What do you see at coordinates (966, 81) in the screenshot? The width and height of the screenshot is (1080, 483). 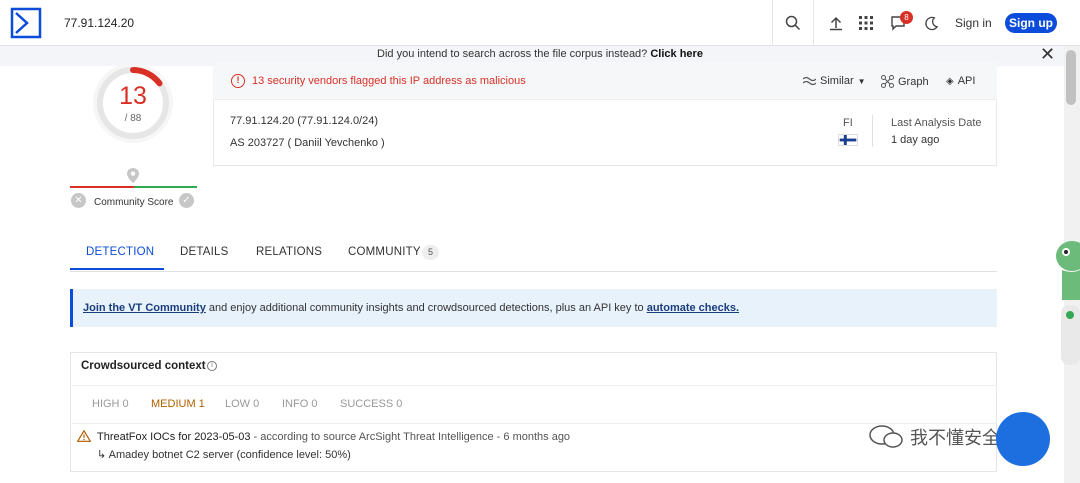 I see `api-label: API` at bounding box center [966, 81].